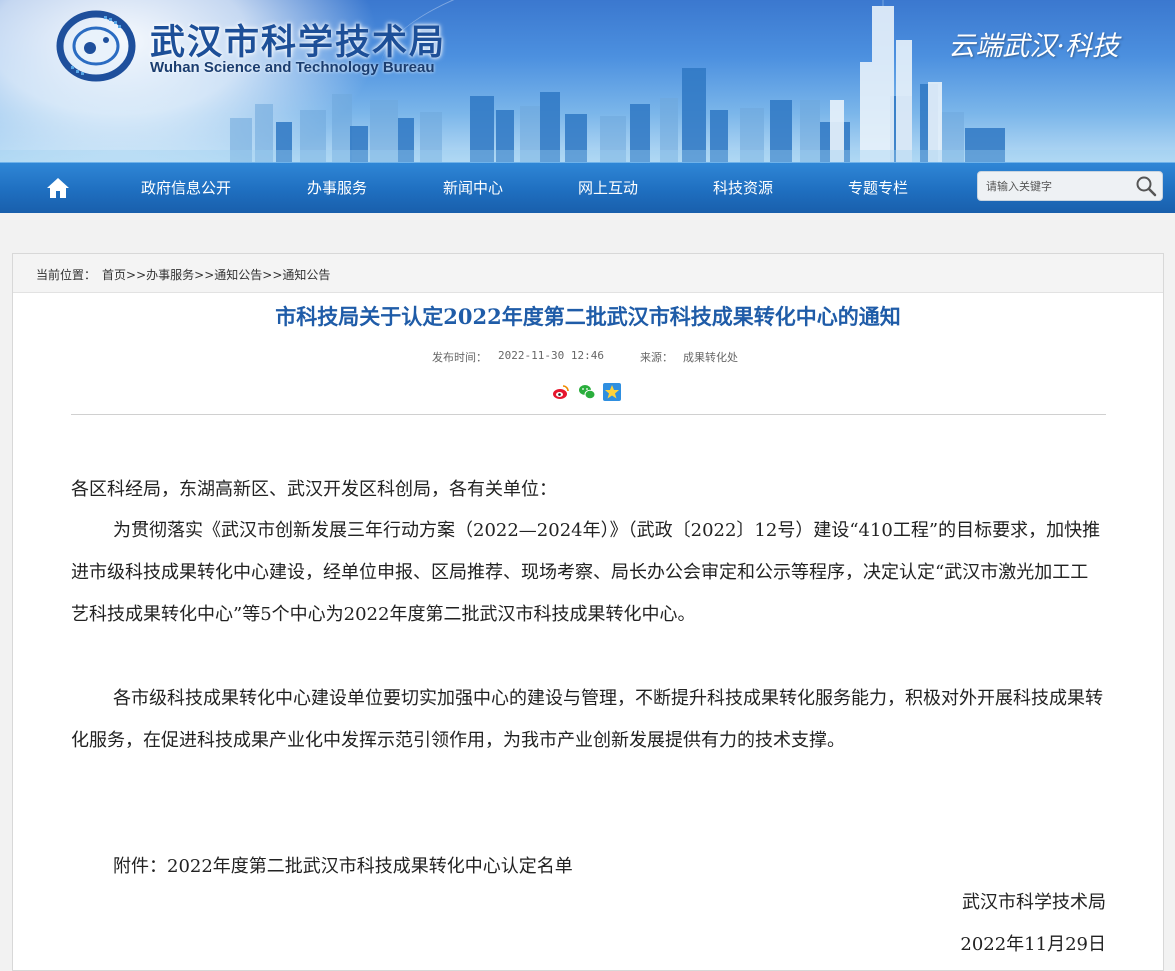  What do you see at coordinates (710, 357) in the screenshot?
I see `source-value: 成果转化处` at bounding box center [710, 357].